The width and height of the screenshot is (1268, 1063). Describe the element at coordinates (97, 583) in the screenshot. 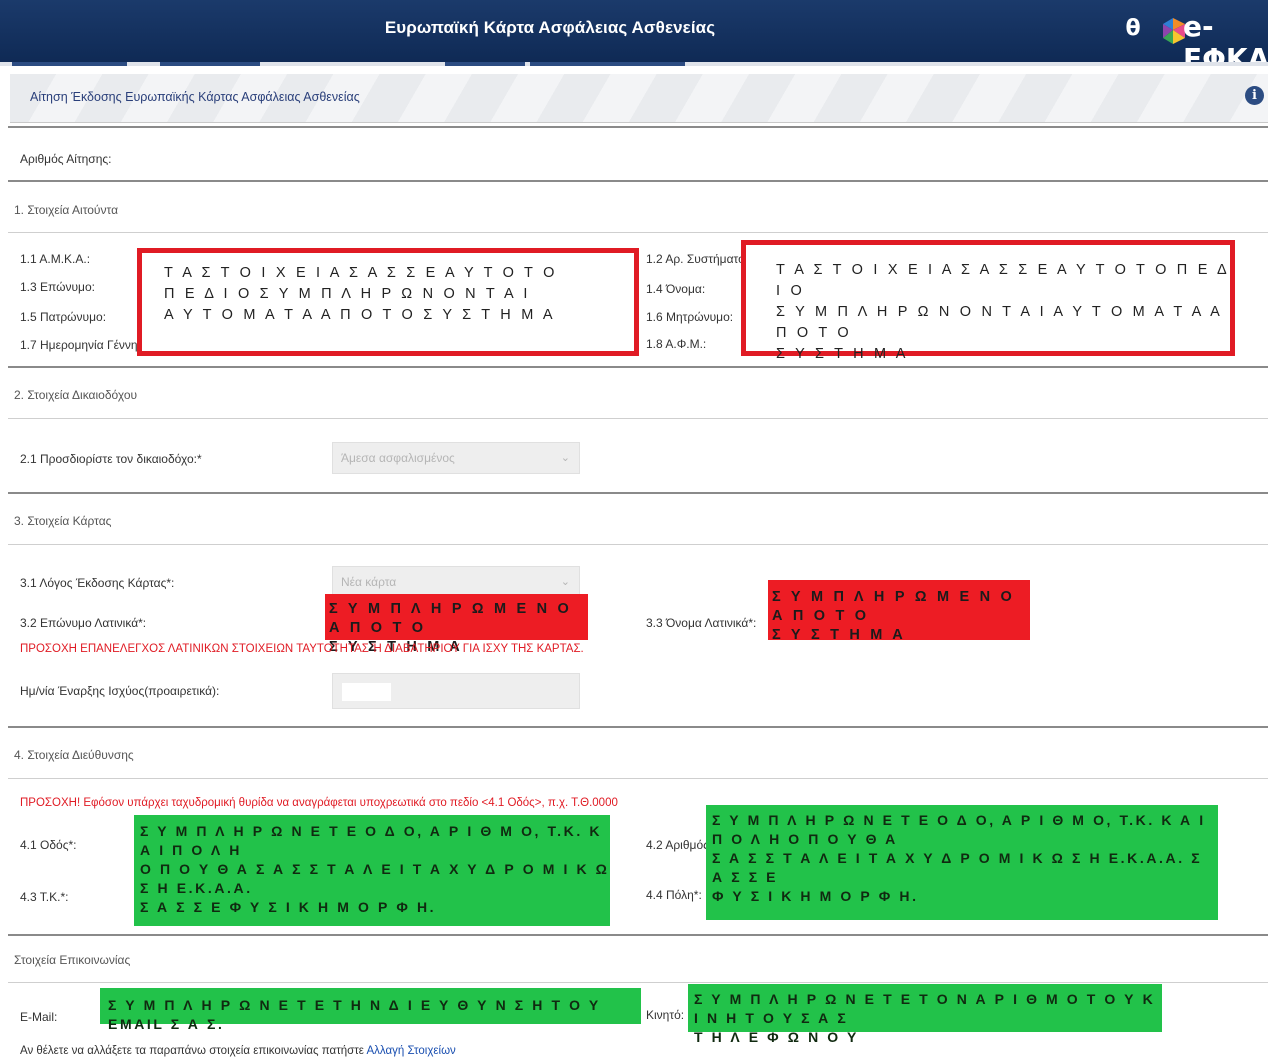

I see `card-reason-label: 3.1 Λόγος Έκδοσης Κάρτας*:` at that location.